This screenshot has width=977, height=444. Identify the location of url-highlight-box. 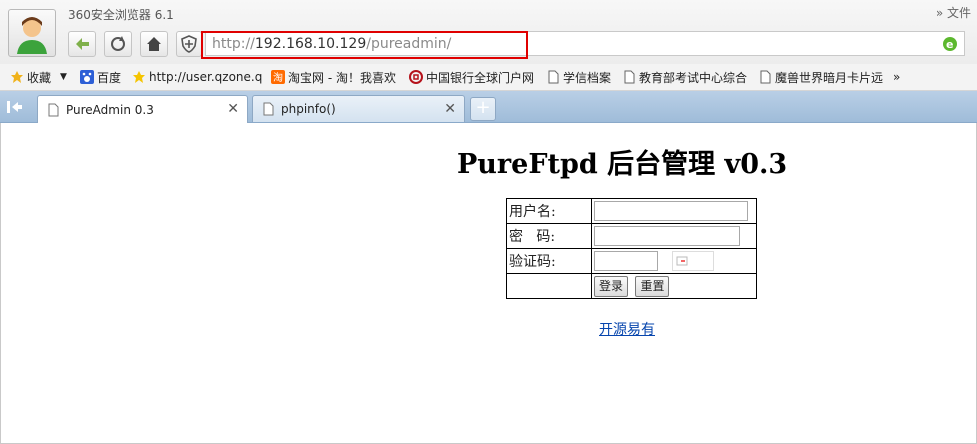
(364, 45).